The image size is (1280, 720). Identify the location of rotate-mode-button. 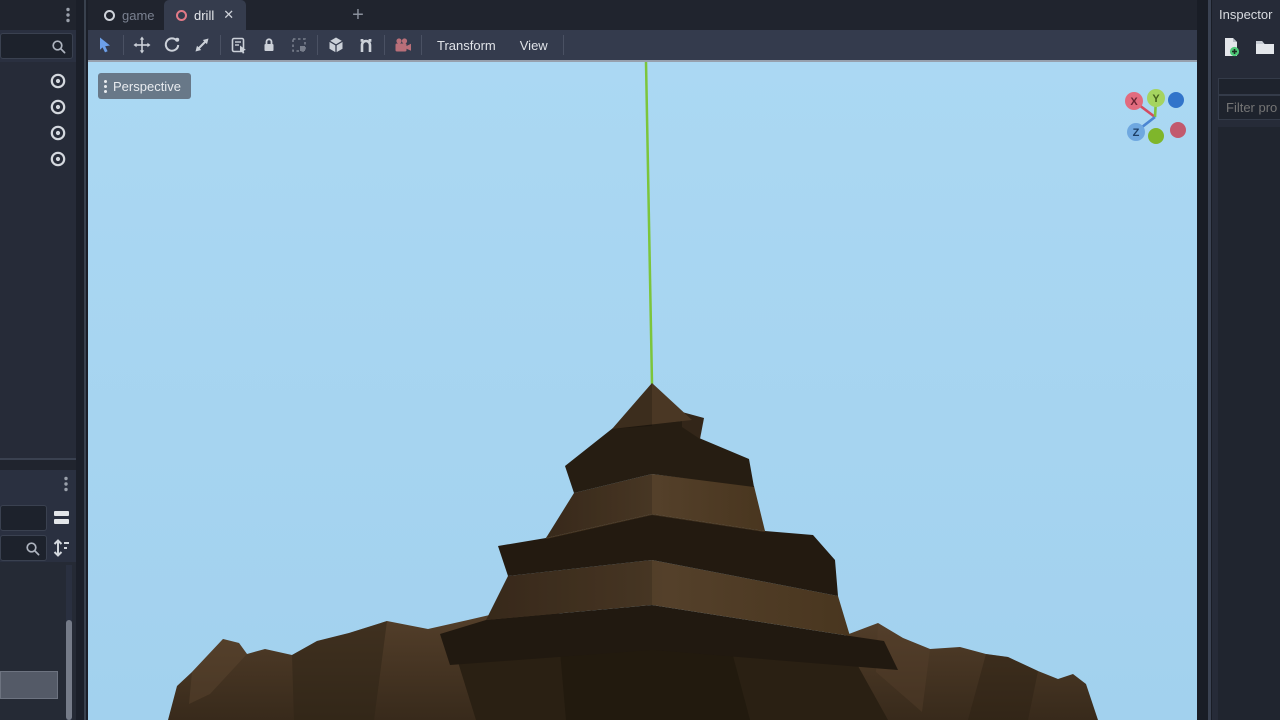
(172, 45).